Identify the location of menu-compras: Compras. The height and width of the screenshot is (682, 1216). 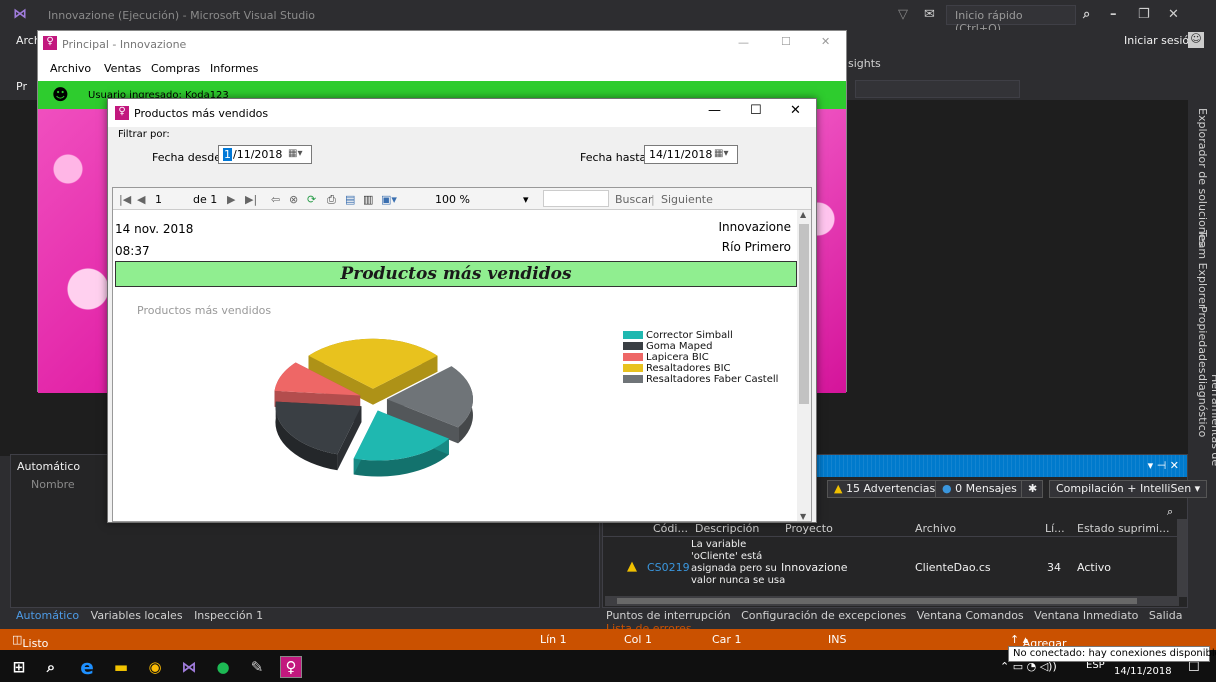
(175, 68).